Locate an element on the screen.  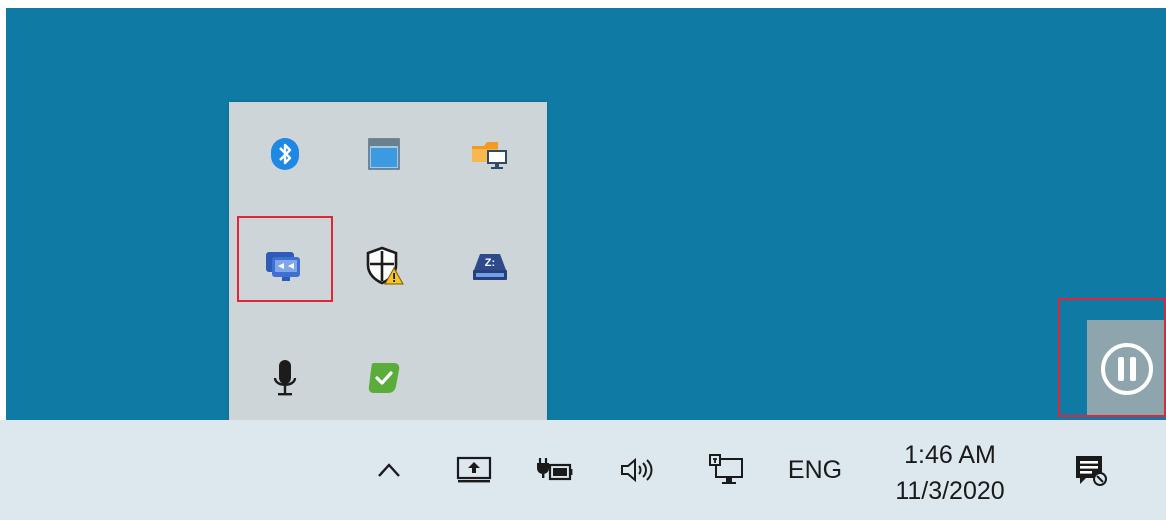
folder-network-icon is located at coordinates (490, 154).